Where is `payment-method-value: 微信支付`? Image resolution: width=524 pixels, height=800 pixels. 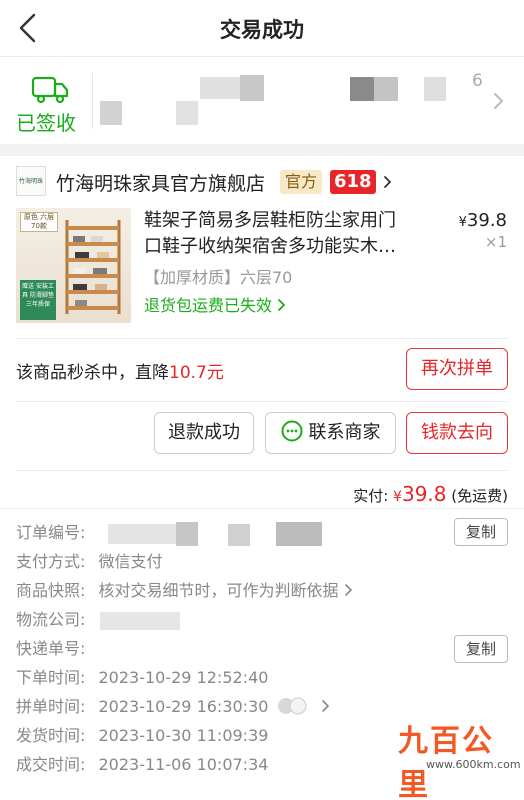 payment-method-value: 微信支付 is located at coordinates (130, 561).